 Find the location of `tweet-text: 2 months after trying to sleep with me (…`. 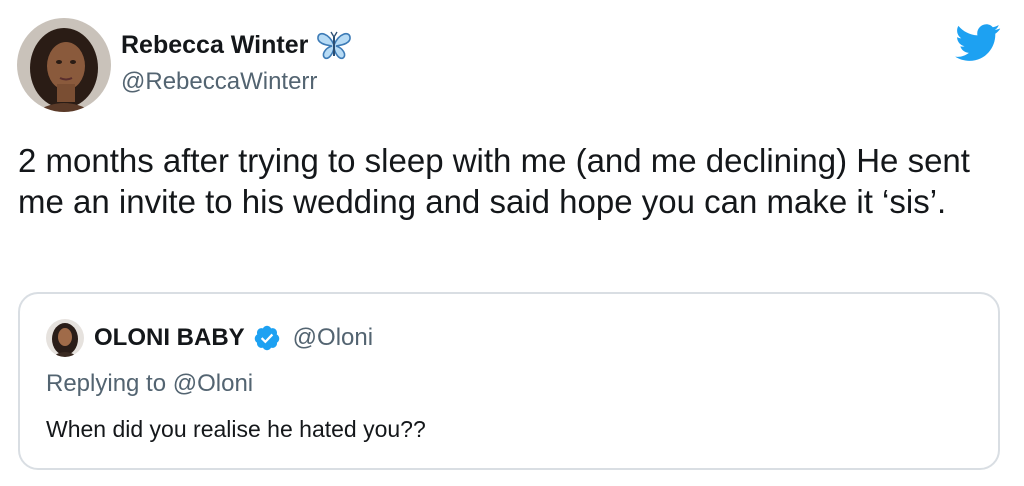

tweet-text: 2 months after trying to sleep with me (… is located at coordinates (494, 181).